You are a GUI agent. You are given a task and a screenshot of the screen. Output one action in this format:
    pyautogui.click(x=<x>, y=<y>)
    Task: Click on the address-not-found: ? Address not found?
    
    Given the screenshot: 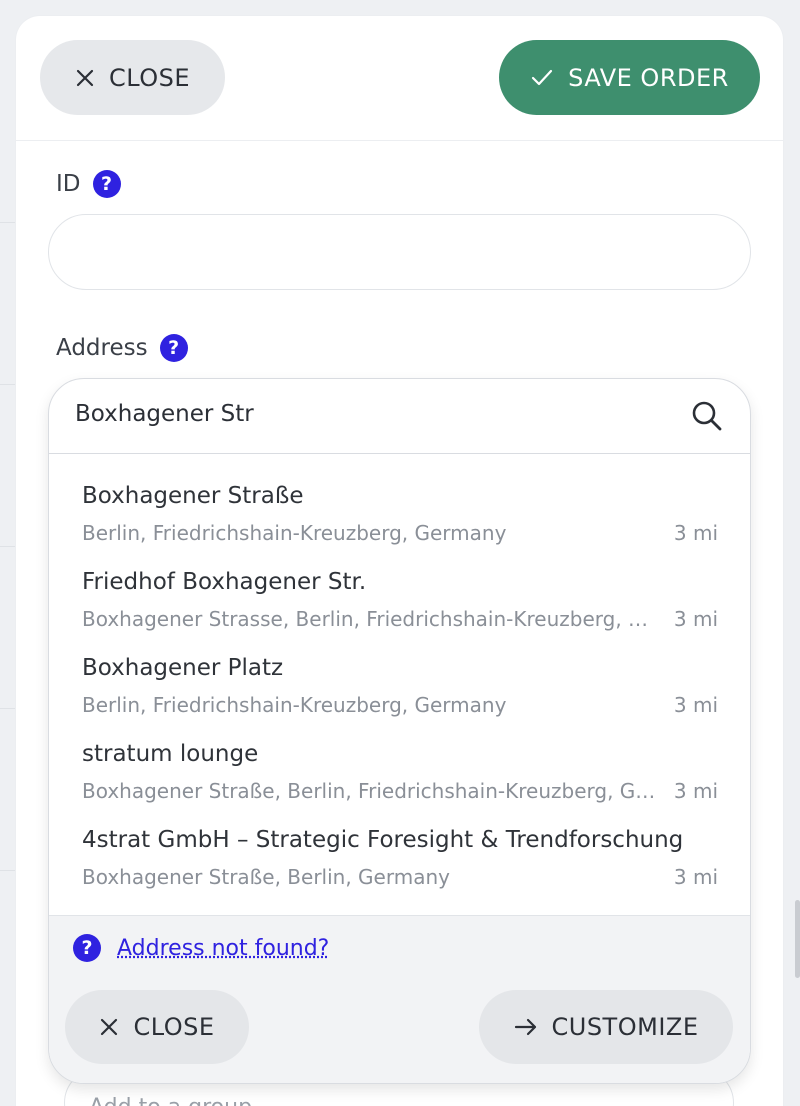 What is the action you would take?
    pyautogui.click(x=201, y=948)
    